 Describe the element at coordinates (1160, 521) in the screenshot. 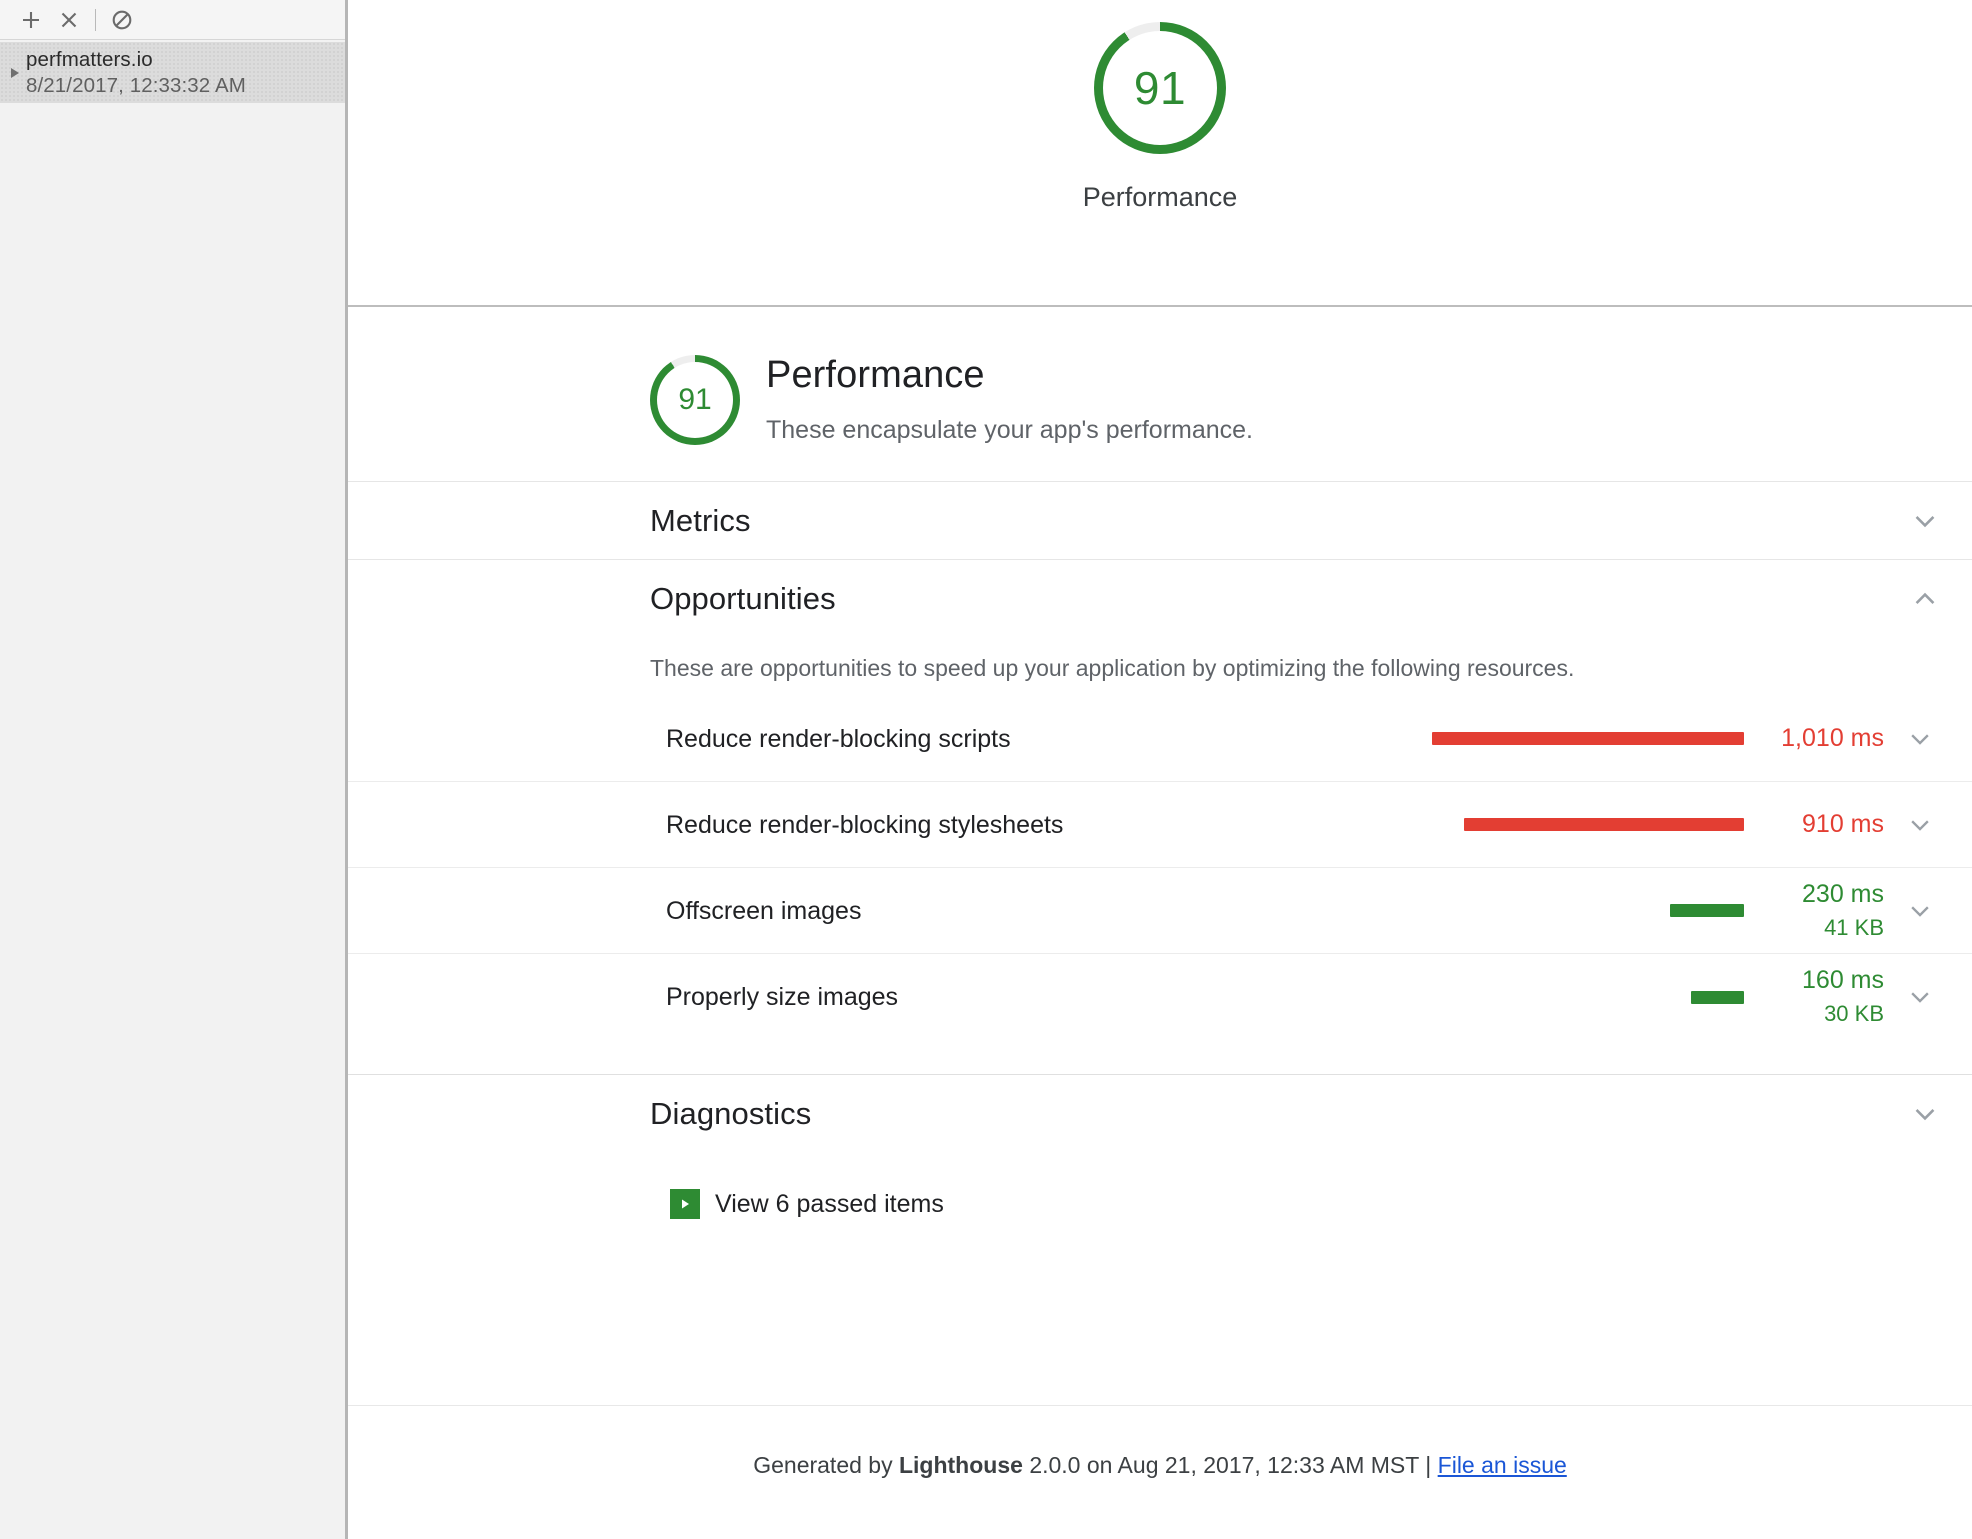

I see `section-header-metrics: Metrics` at that location.